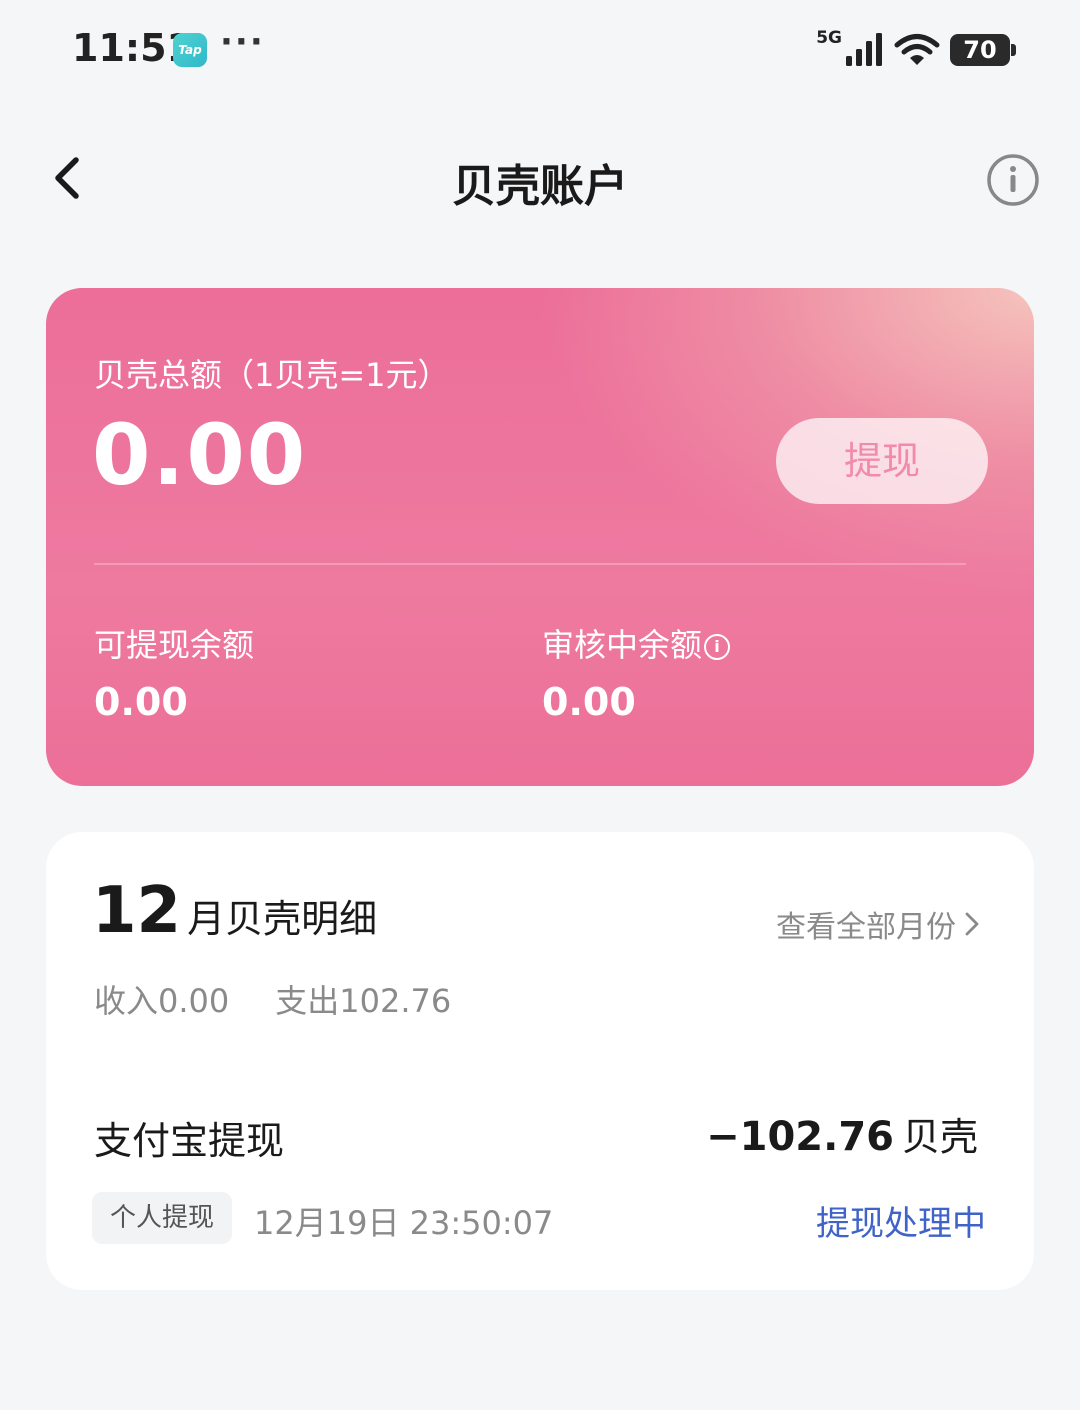 The width and height of the screenshot is (1080, 1410). I want to click on expense-summary: 支出102.76, so click(363, 1001).